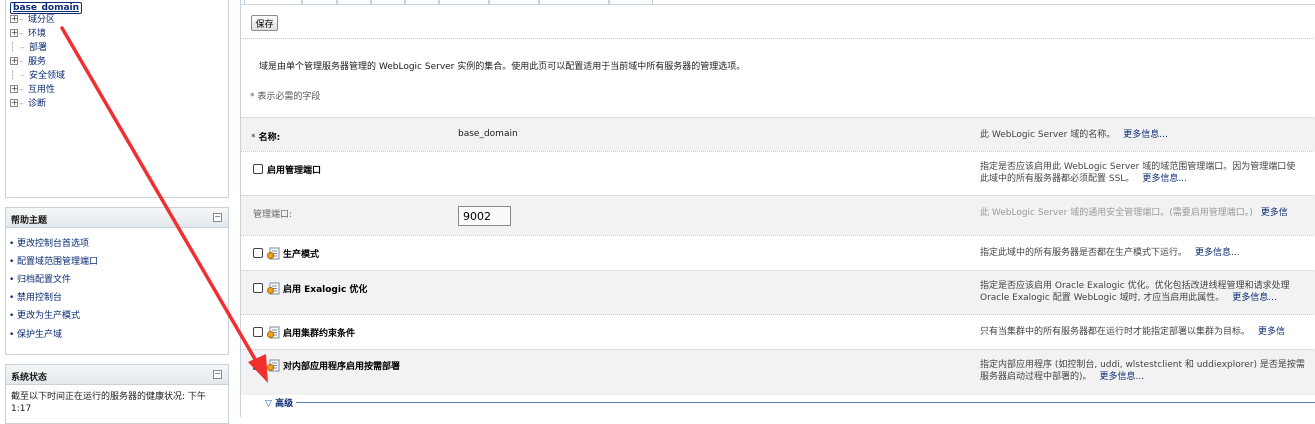  What do you see at coordinates (37, 62) in the screenshot?
I see `tree-item-label: 服务` at bounding box center [37, 62].